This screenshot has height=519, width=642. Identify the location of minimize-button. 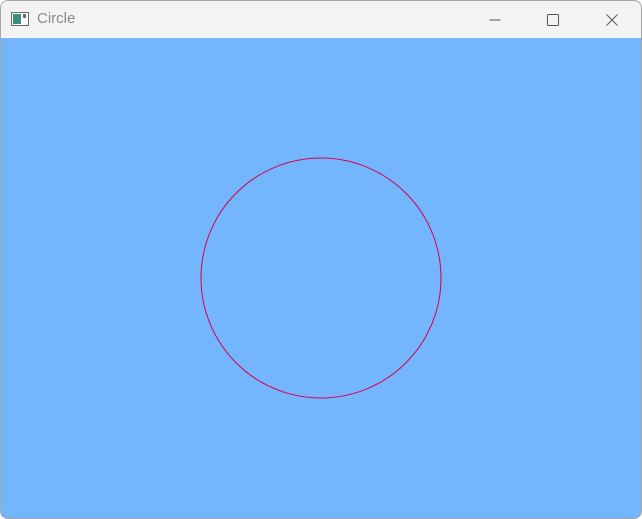
(495, 19).